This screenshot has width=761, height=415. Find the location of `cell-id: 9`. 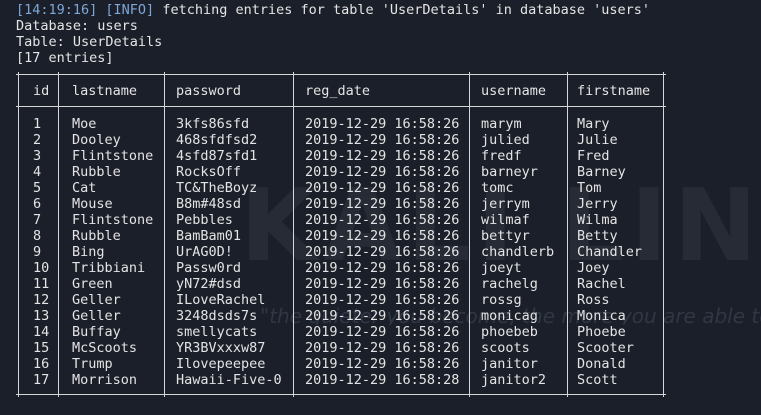

cell-id: 9 is located at coordinates (37, 252).